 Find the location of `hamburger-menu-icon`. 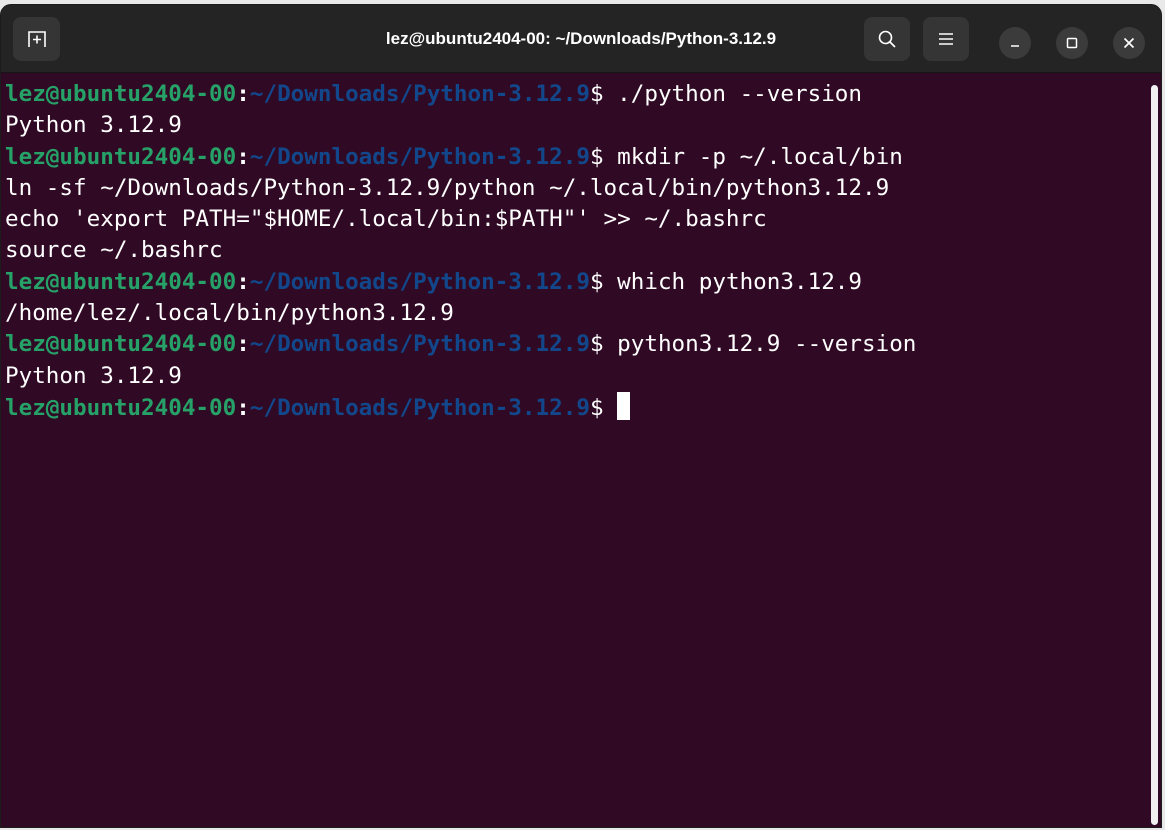

hamburger-menu-icon is located at coordinates (946, 39).